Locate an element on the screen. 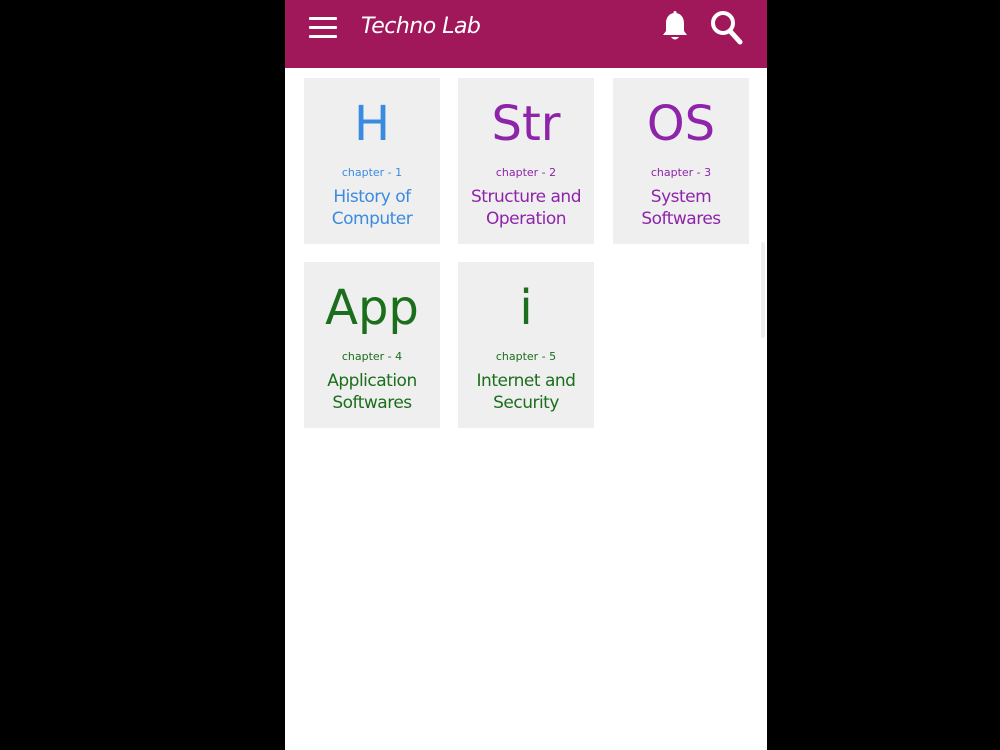 Image resolution: width=1000 pixels, height=750 pixels. search-icon is located at coordinates (726, 27).